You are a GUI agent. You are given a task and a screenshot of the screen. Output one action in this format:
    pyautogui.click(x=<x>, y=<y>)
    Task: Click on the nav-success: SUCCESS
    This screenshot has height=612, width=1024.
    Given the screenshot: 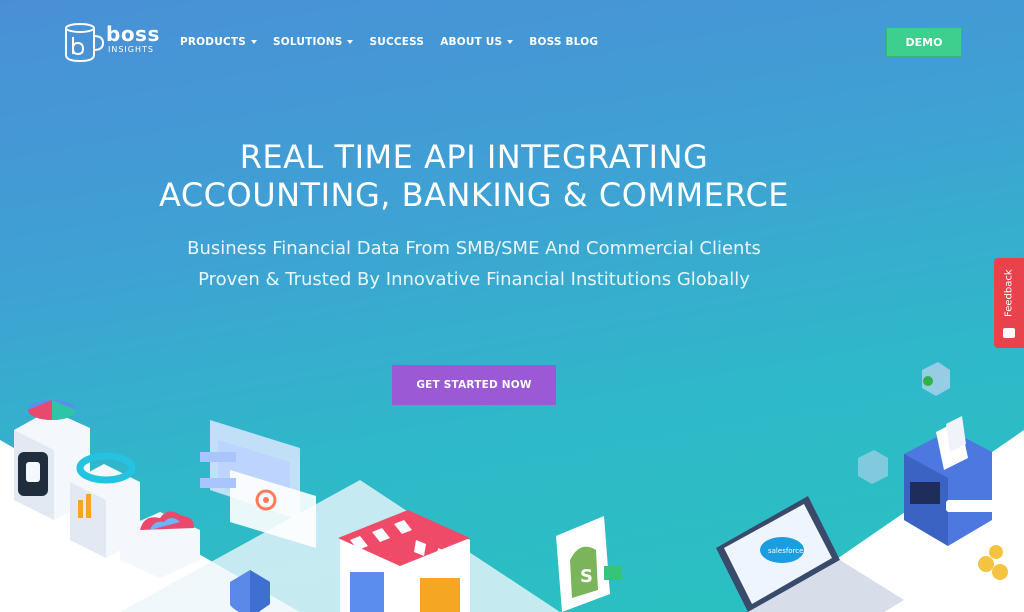 What is the action you would take?
    pyautogui.click(x=396, y=42)
    